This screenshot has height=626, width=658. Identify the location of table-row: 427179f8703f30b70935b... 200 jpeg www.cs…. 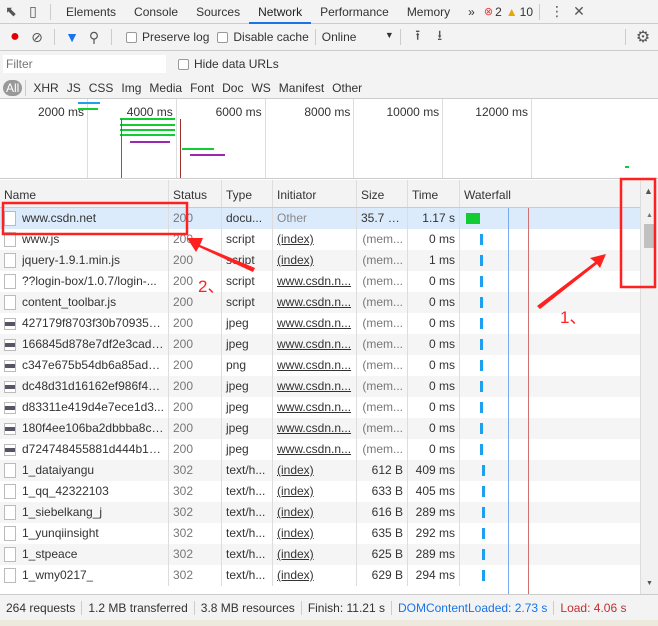
(320, 323).